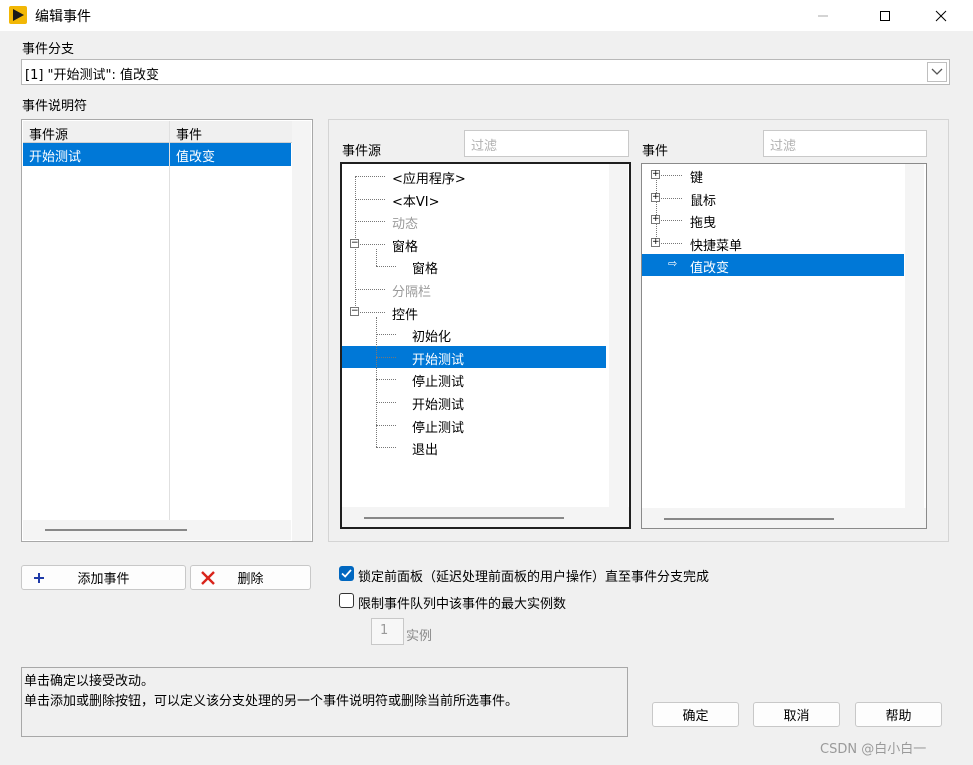 The height and width of the screenshot is (765, 973). What do you see at coordinates (937, 72) in the screenshot?
I see `chevron-down-icon` at bounding box center [937, 72].